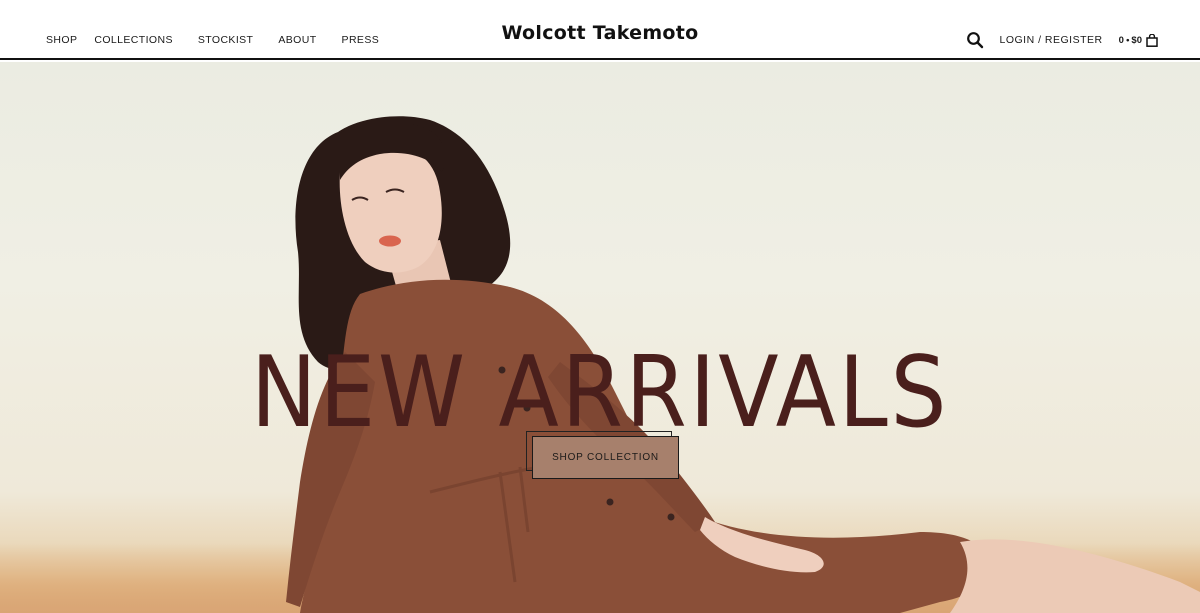 The width and height of the screenshot is (1200, 613). I want to click on cart-total: $0, so click(1136, 40).